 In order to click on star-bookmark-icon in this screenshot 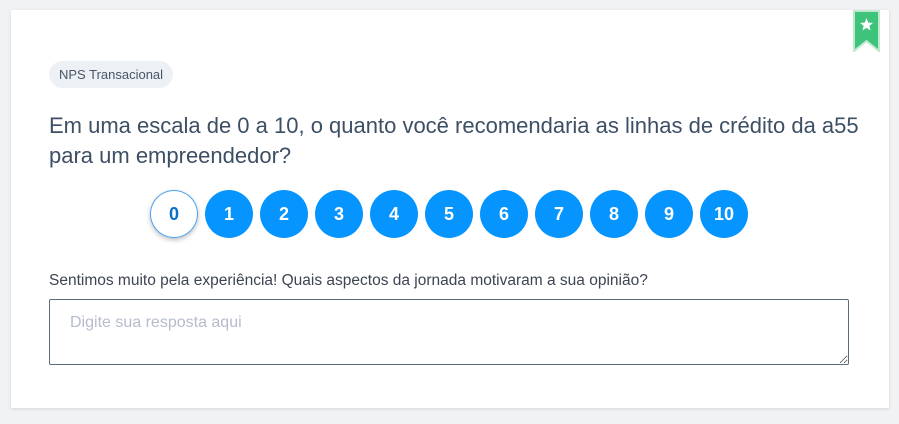, I will do `click(866, 31)`.